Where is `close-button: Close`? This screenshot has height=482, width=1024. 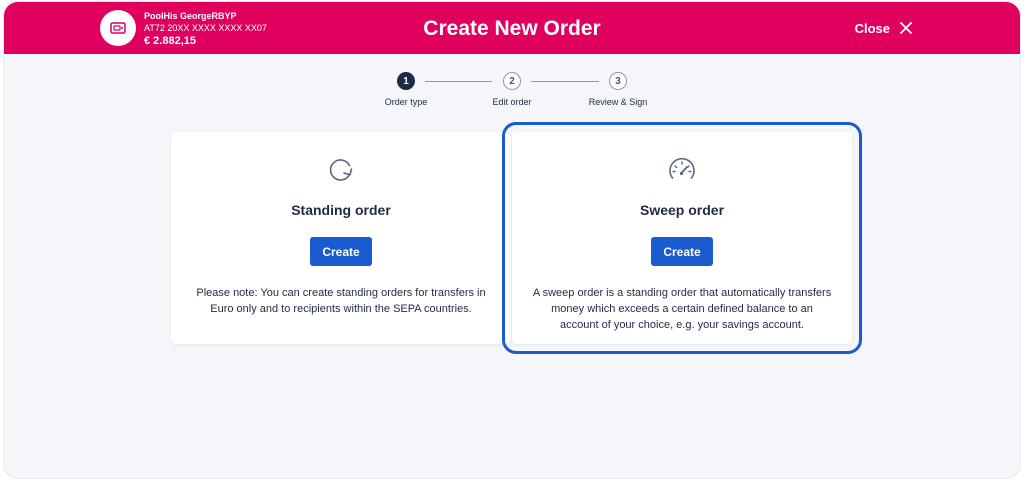 close-button: Close is located at coordinates (883, 28).